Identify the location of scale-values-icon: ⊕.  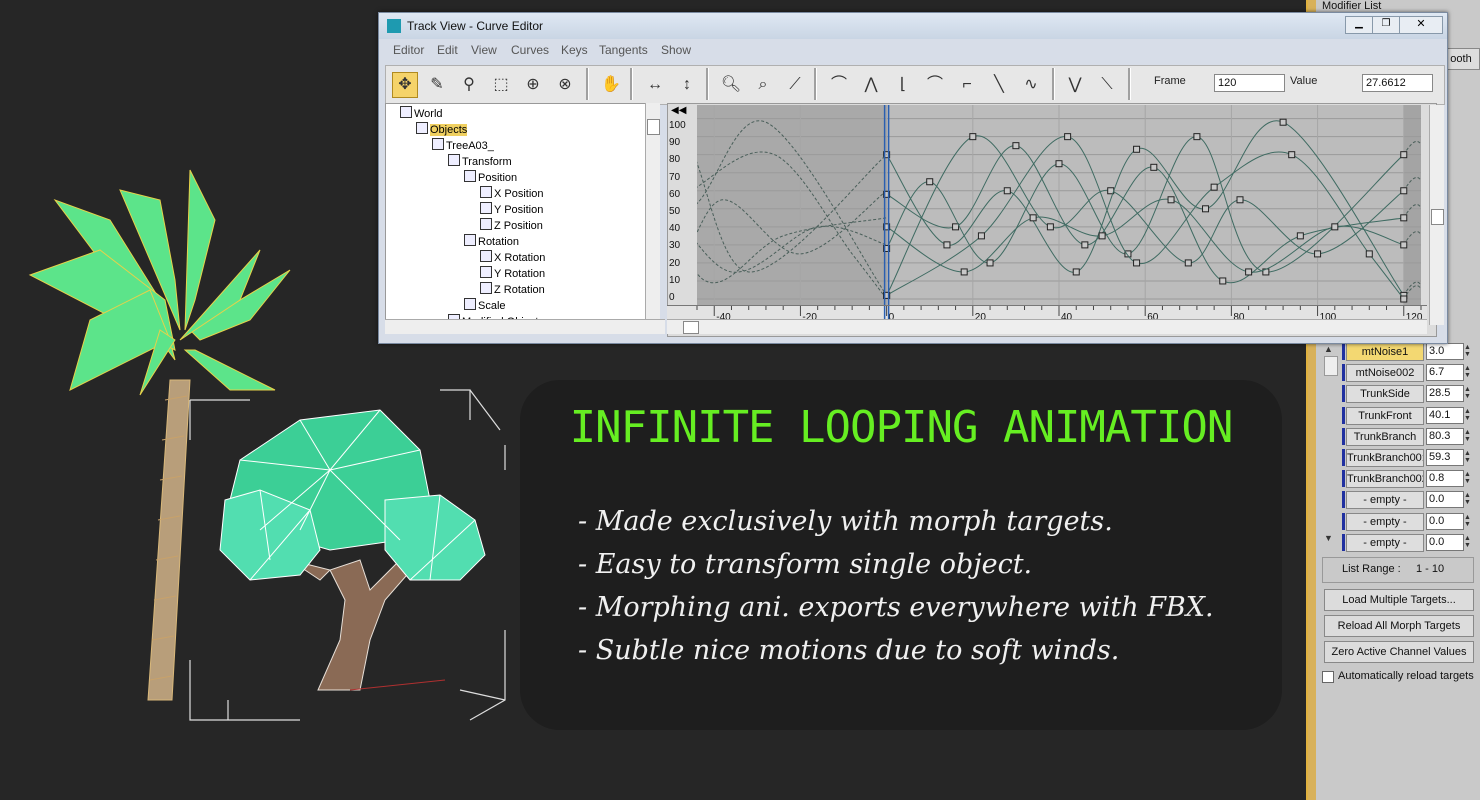
(533, 85).